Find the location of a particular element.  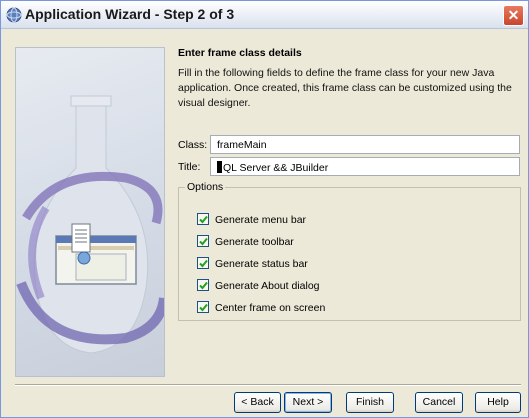

help-button: Help is located at coordinates (498, 402).